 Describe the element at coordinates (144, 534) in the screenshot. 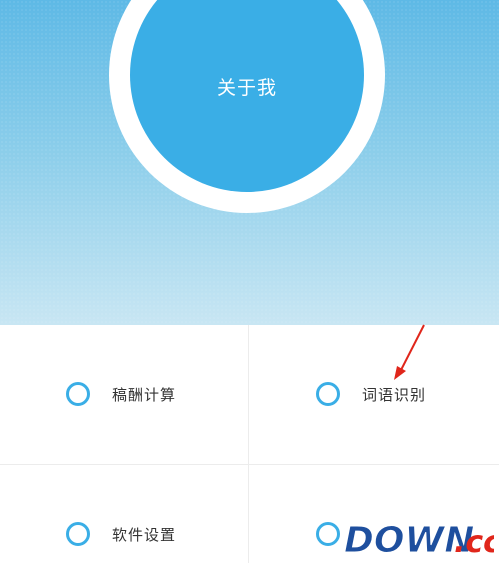

I see `menu-item-label: 软件设置` at that location.